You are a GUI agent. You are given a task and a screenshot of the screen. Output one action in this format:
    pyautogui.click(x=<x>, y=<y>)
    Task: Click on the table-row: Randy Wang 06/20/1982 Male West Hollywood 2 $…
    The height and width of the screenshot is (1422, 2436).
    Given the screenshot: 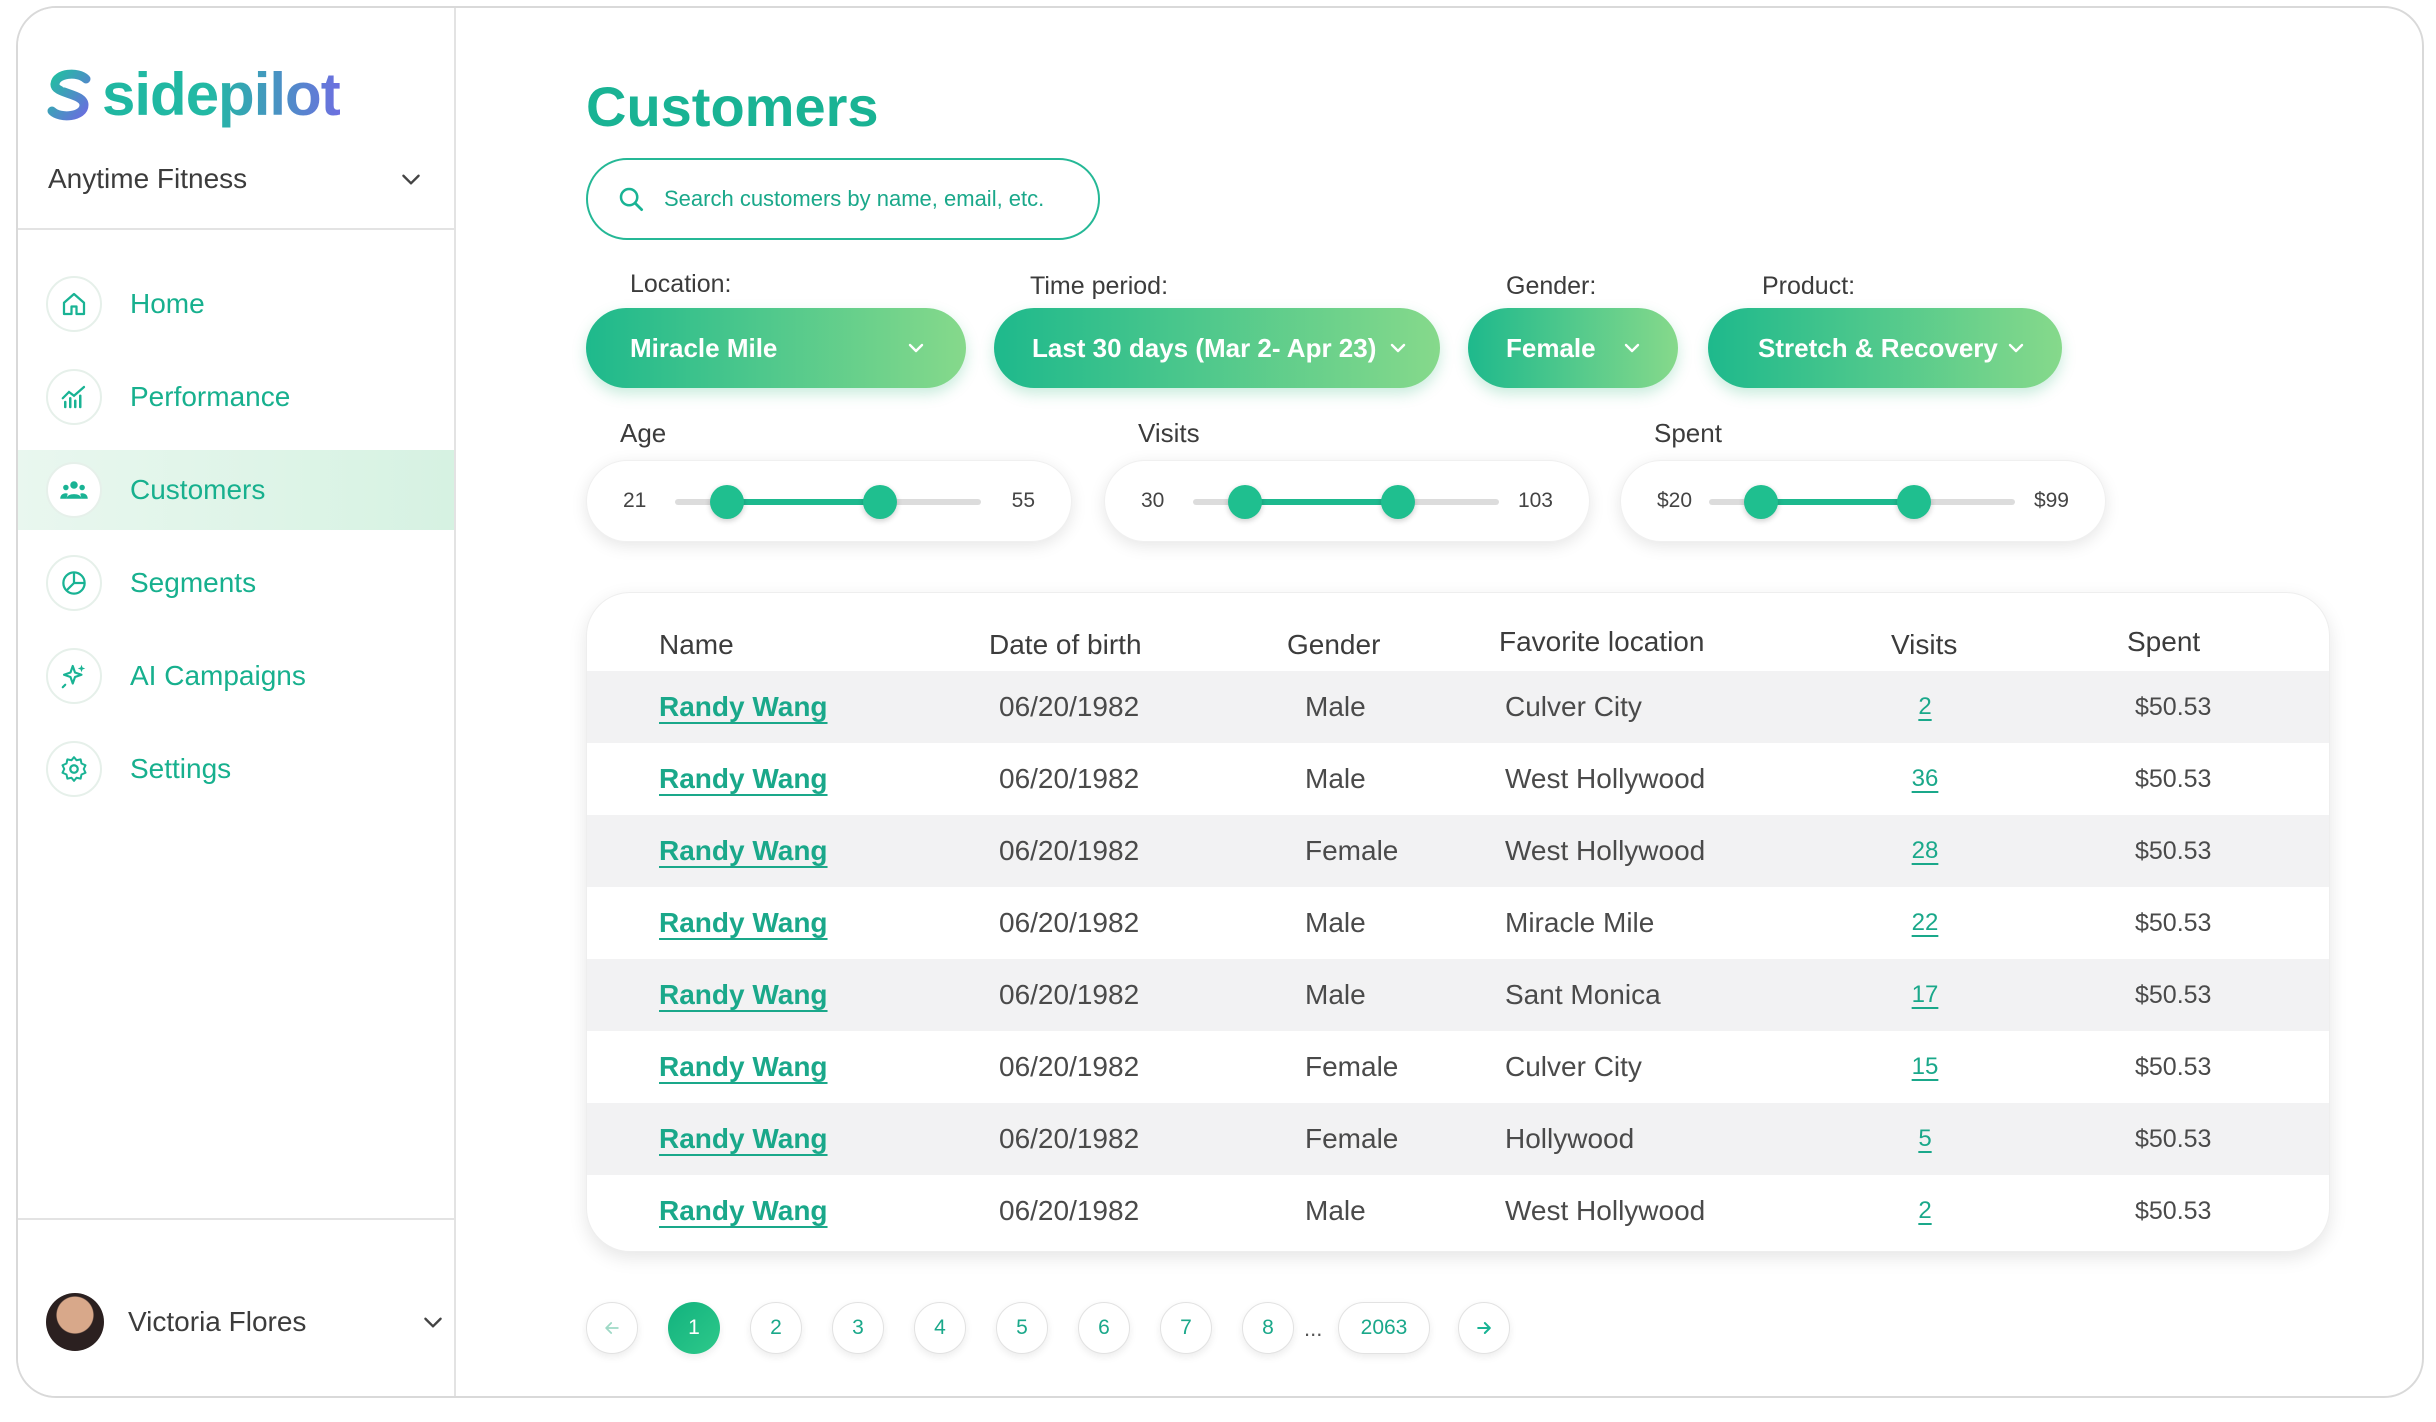 What is the action you would take?
    pyautogui.click(x=1458, y=1211)
    